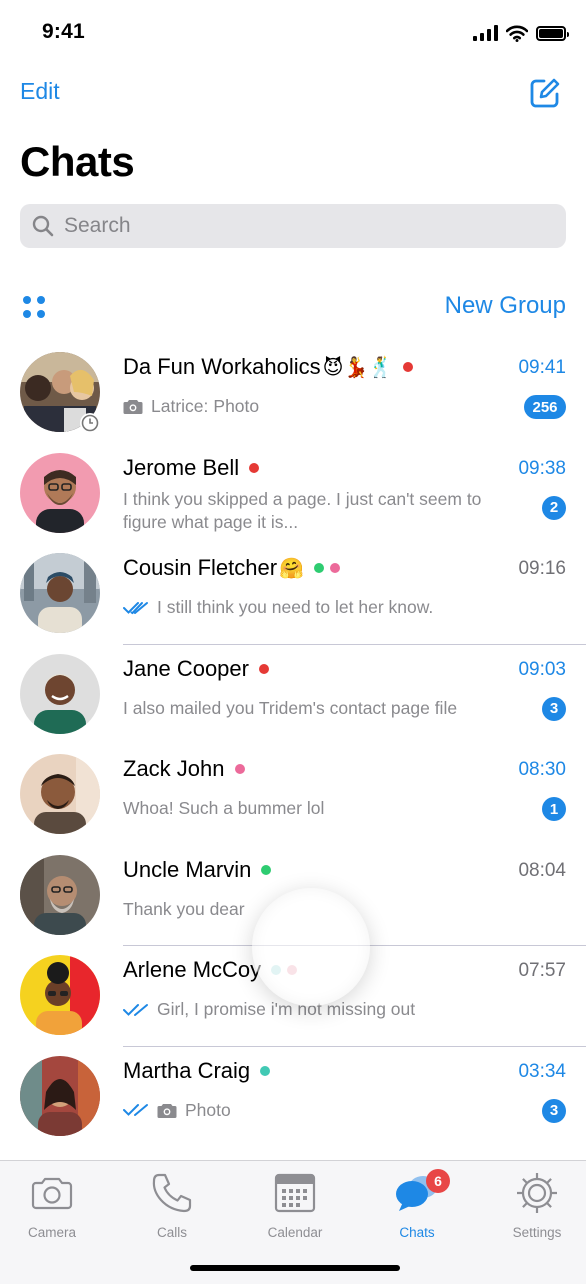  I want to click on chat-time: 08:04, so click(542, 870).